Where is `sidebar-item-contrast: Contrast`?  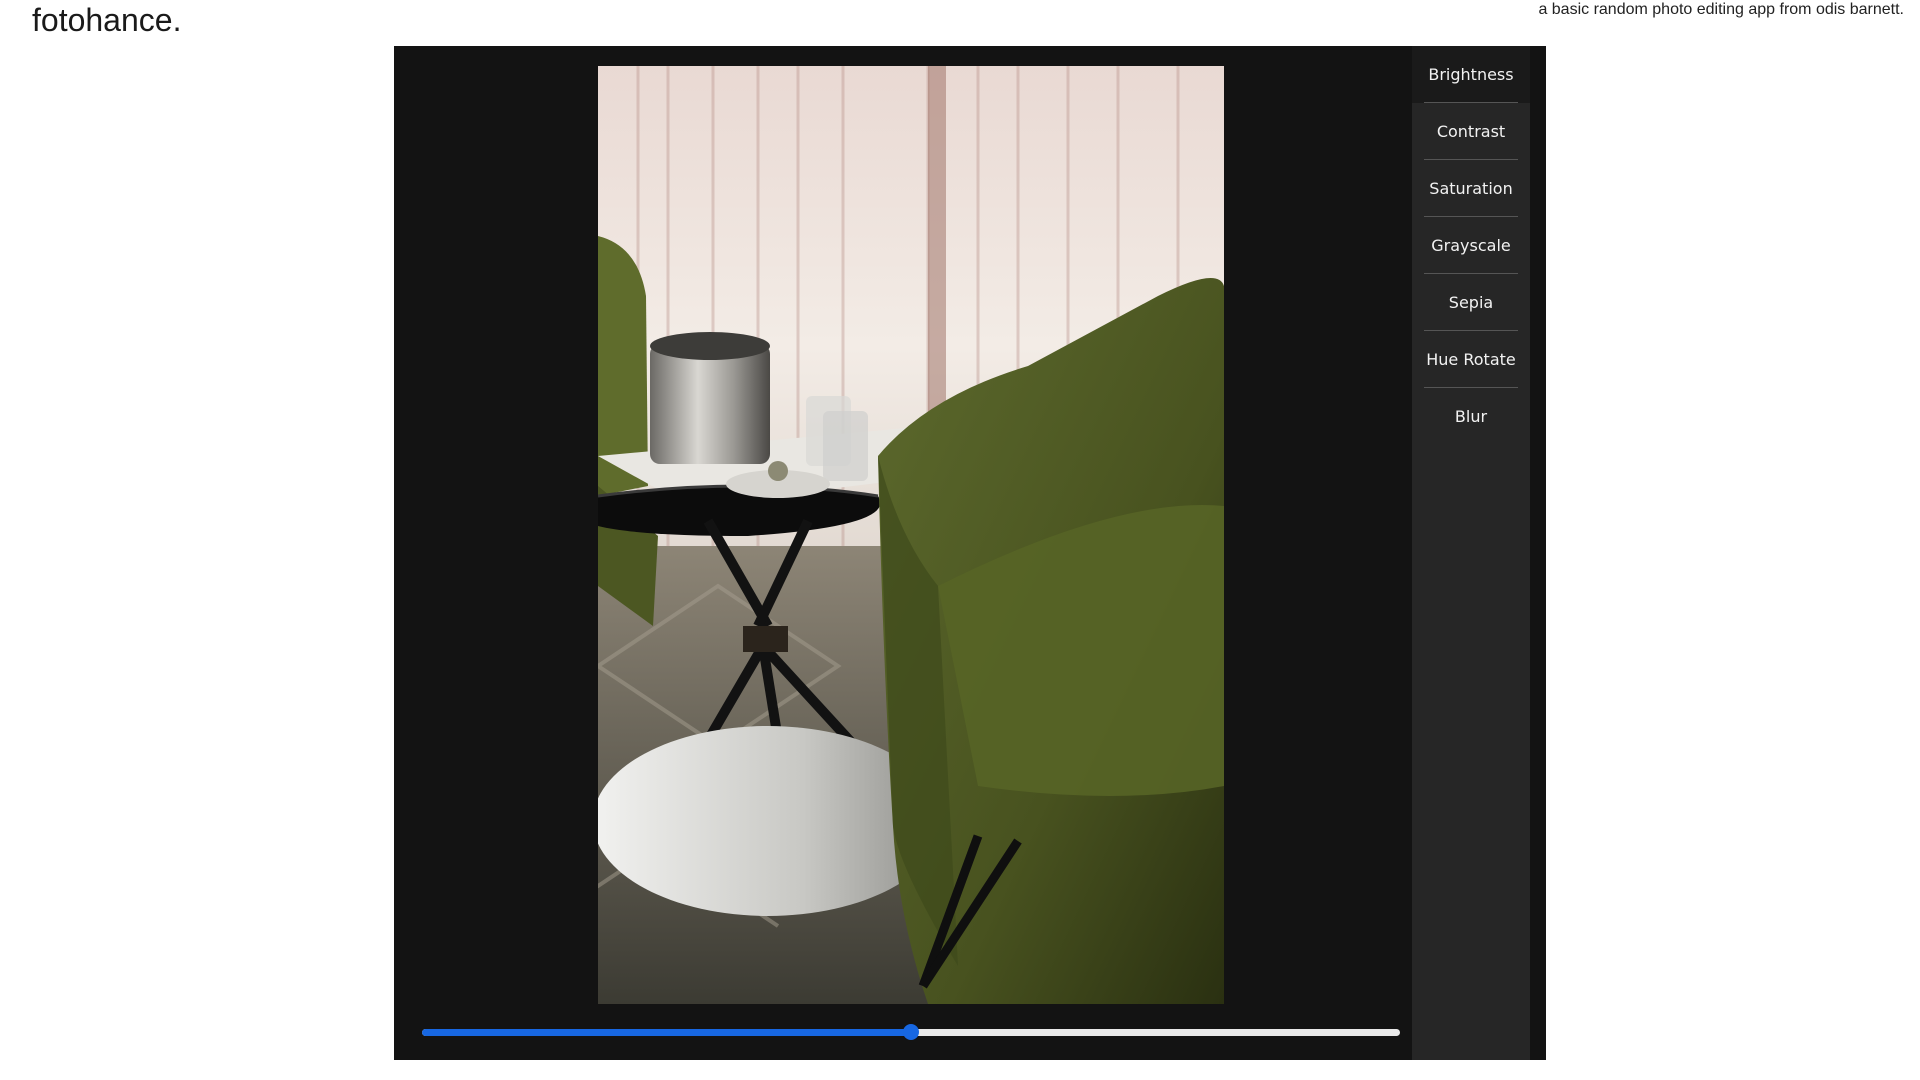
sidebar-item-contrast: Contrast is located at coordinates (1471, 131).